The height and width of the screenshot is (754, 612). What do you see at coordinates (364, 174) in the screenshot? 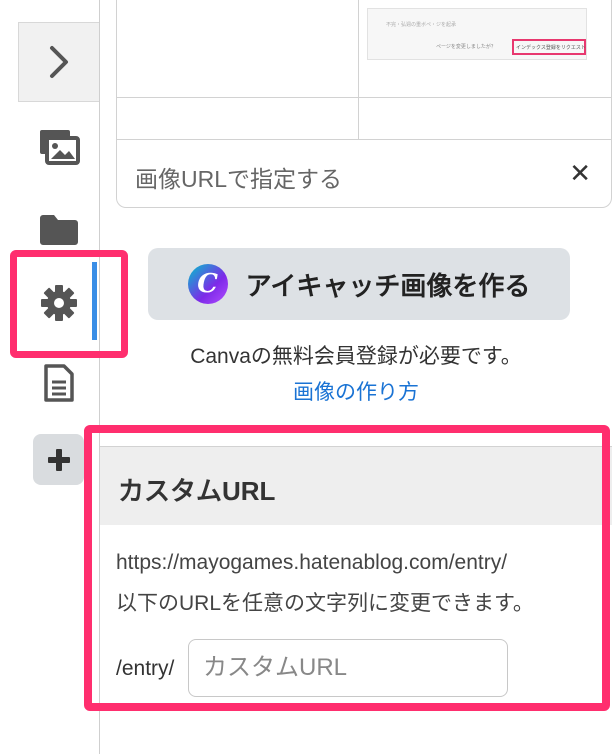
I see `image-url-row: 画像URLで指定する ✕` at bounding box center [364, 174].